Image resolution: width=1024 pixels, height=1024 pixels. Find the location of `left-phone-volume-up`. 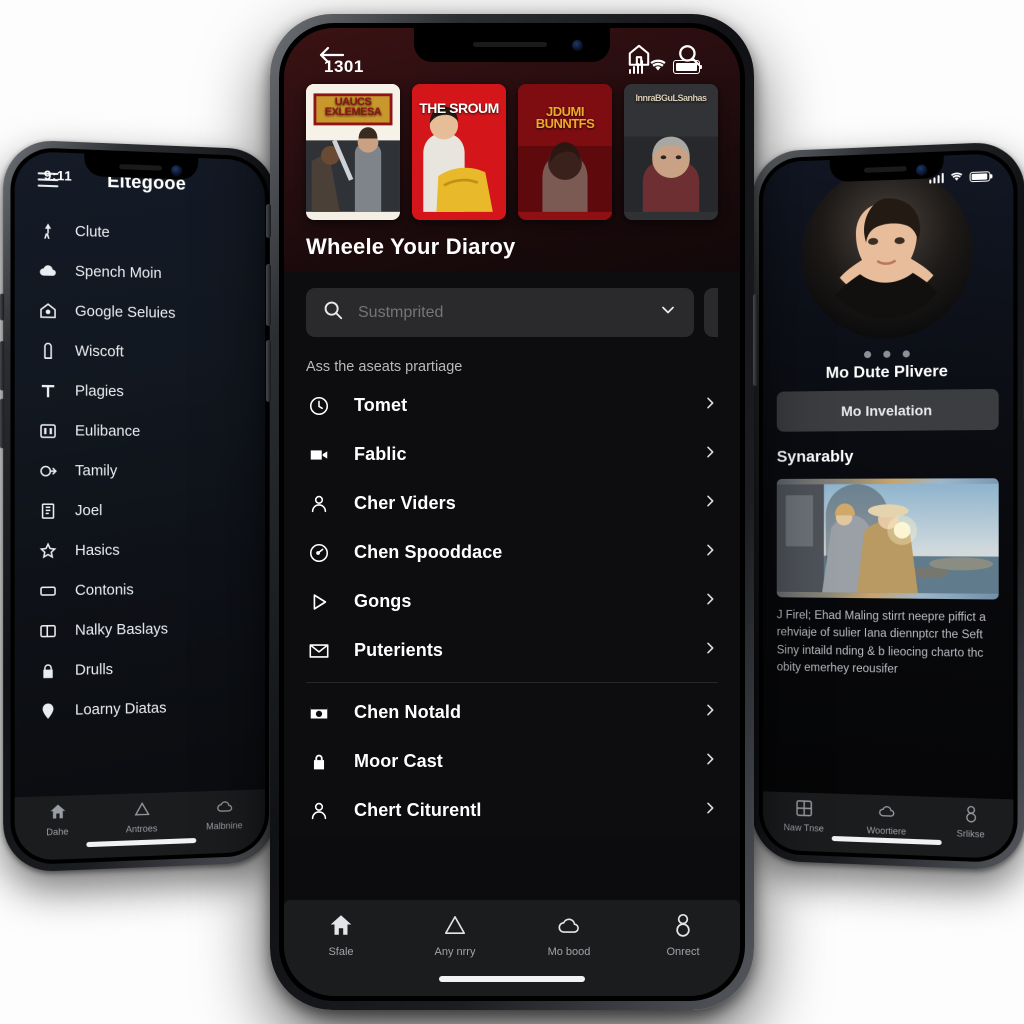

left-phone-volume-up is located at coordinates (2, 366).